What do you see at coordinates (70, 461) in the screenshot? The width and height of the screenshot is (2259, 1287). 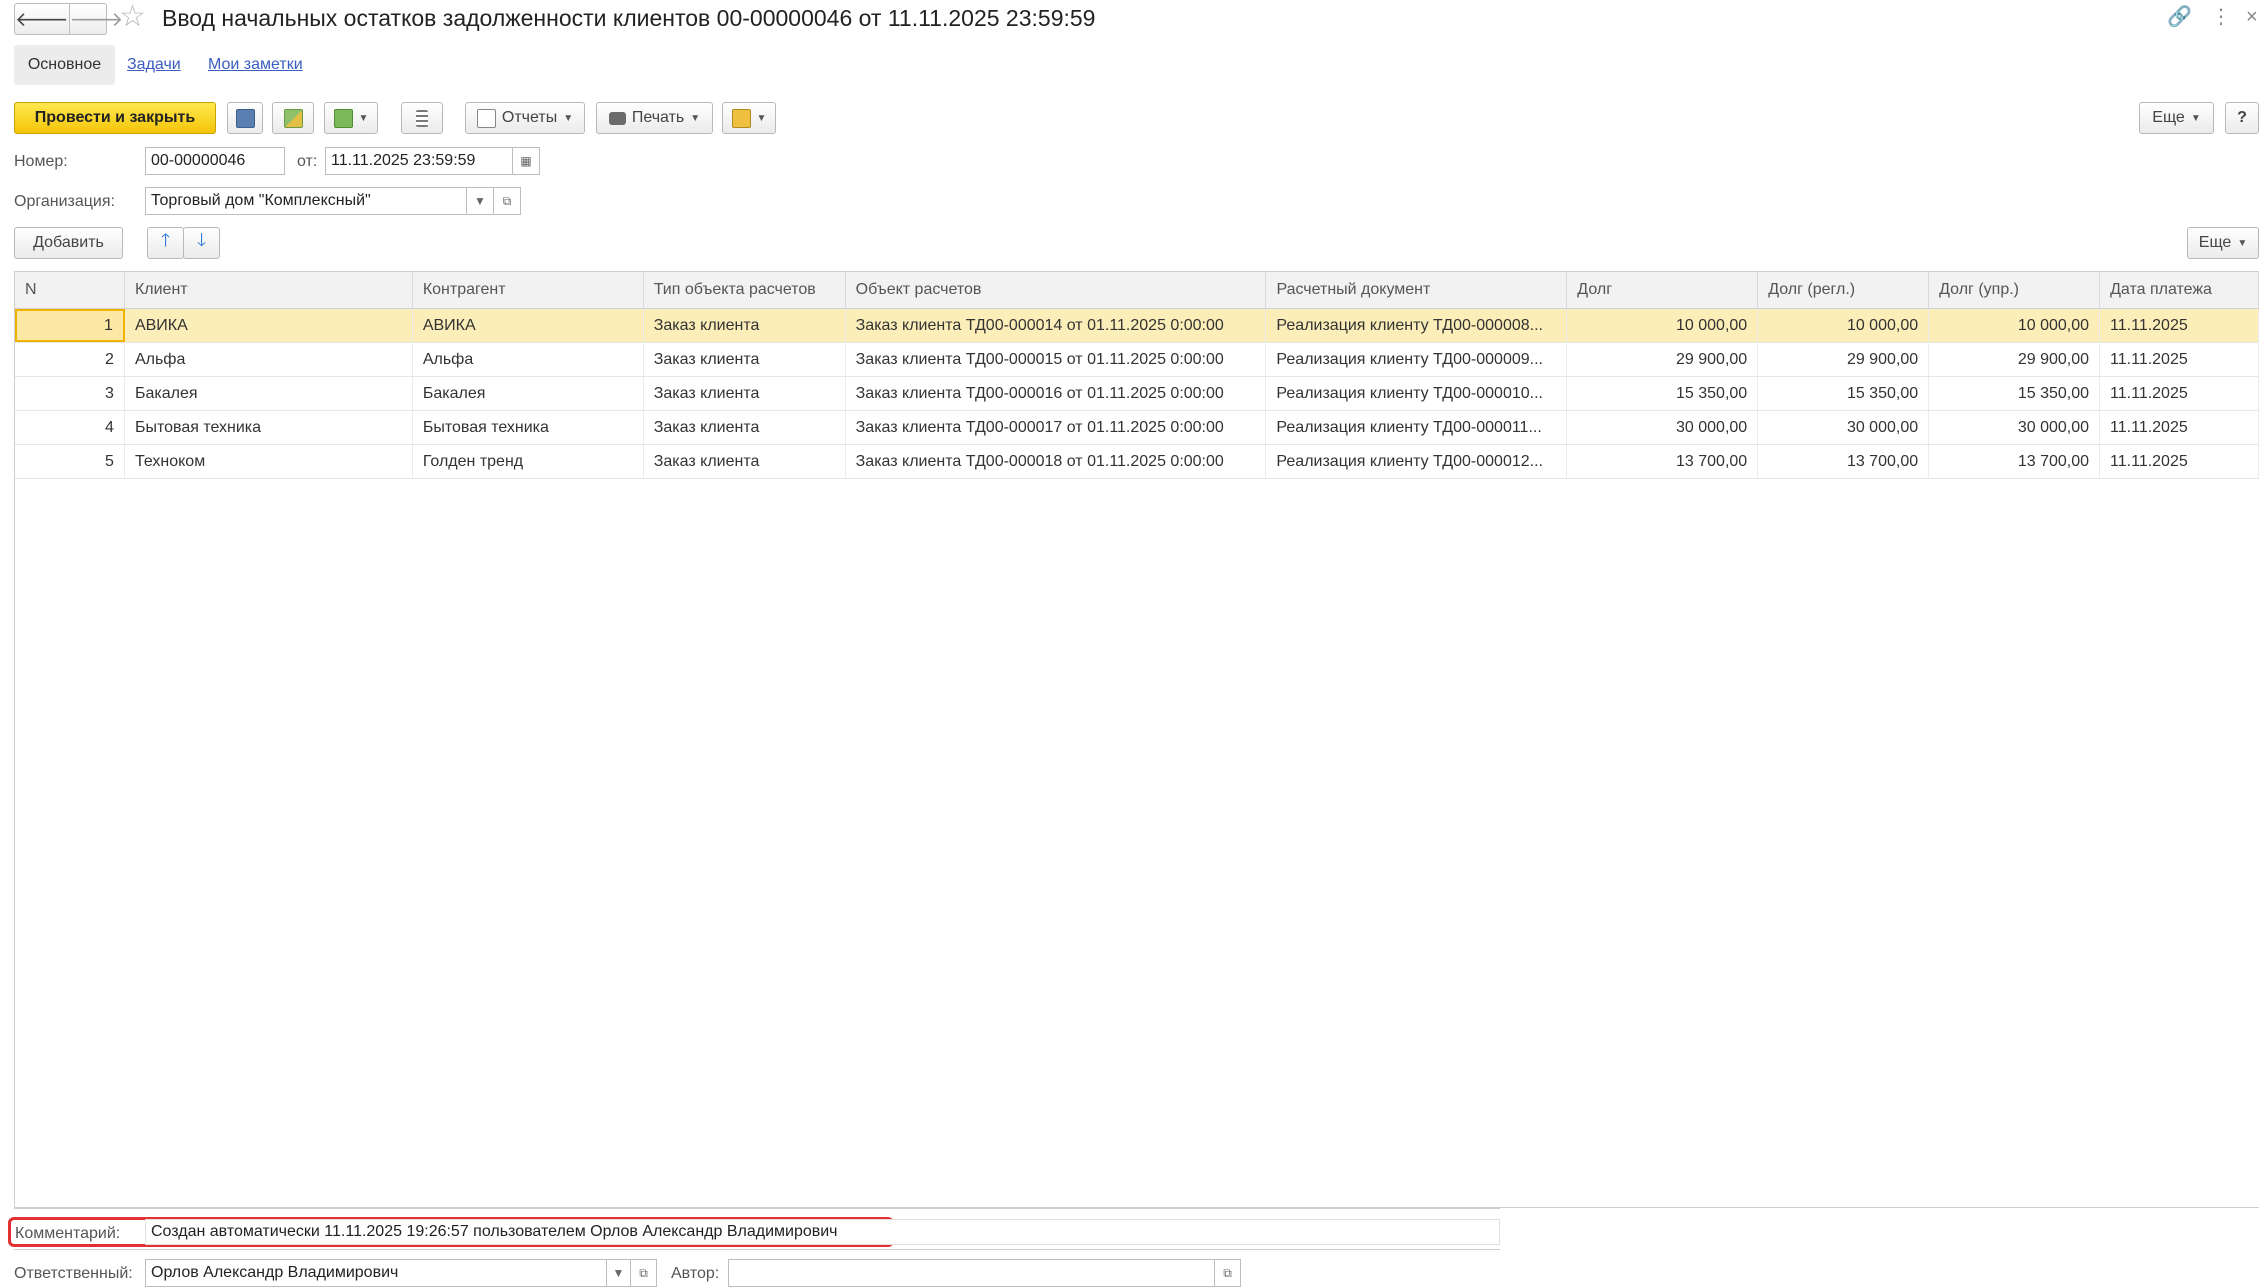 I see `row-number-cell: 5` at bounding box center [70, 461].